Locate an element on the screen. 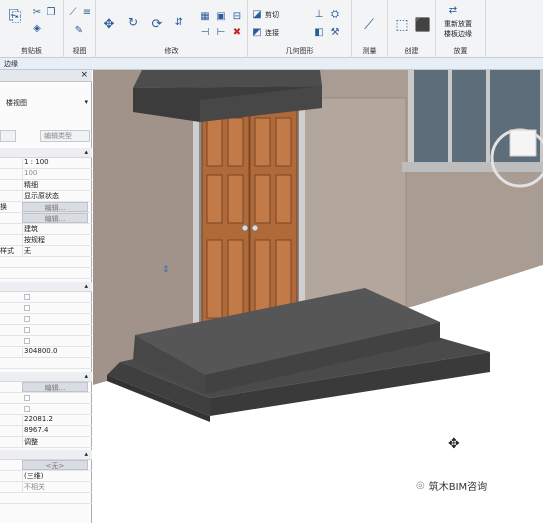  property-value: 精细 is located at coordinates (55, 185).